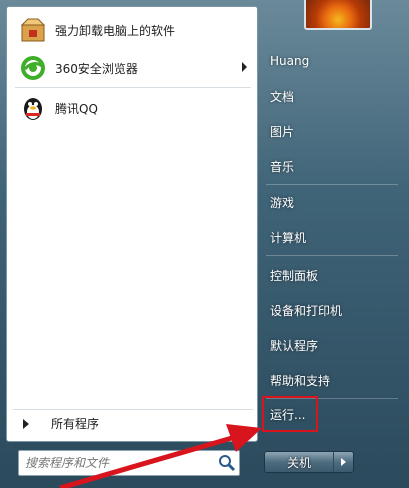  What do you see at coordinates (333, 380) in the screenshot?
I see `menu-help-support: 帮助和支持` at bounding box center [333, 380].